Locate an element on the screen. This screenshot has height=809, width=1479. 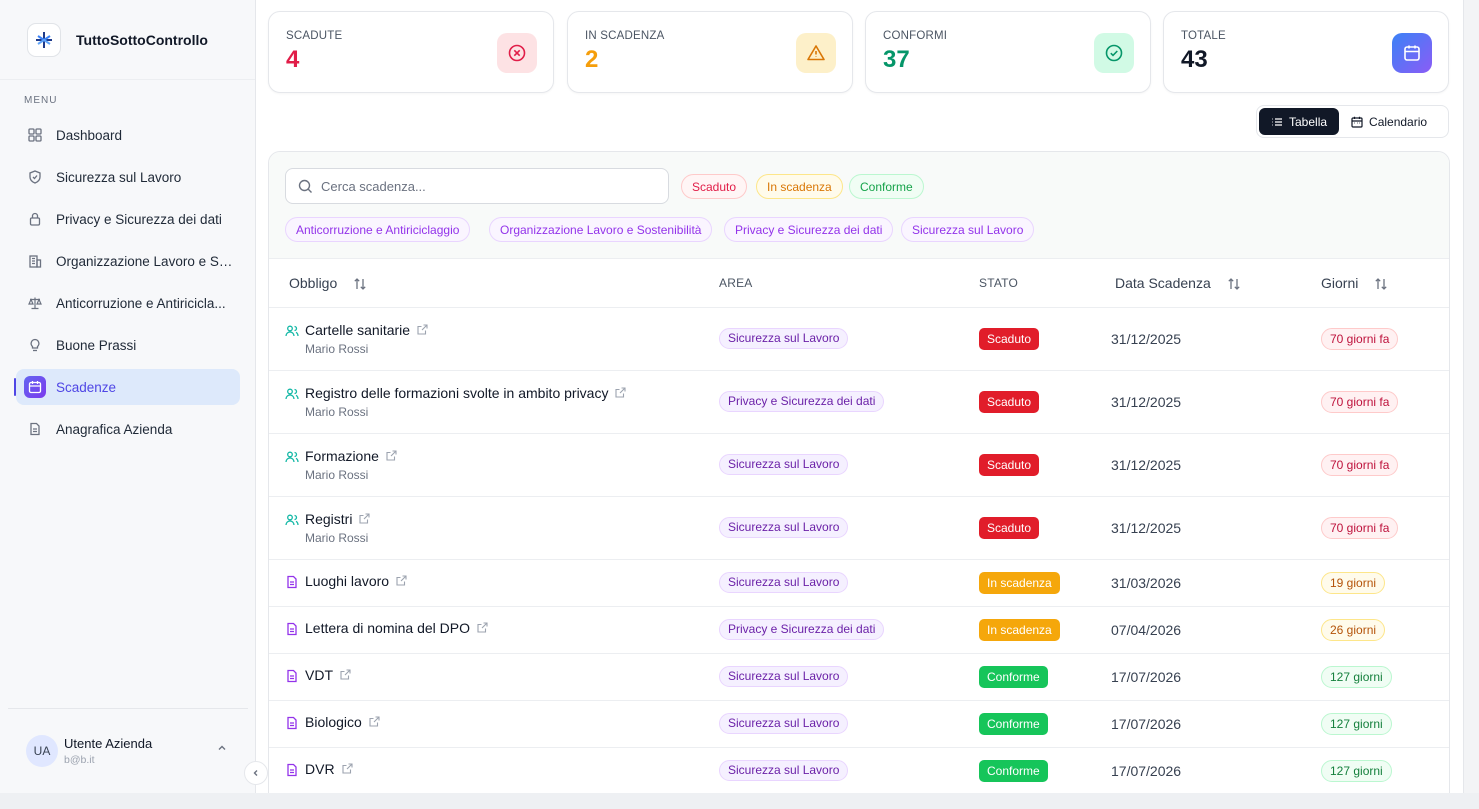
obligation-title: Cartelle sanitarie is located at coordinates (357, 330).